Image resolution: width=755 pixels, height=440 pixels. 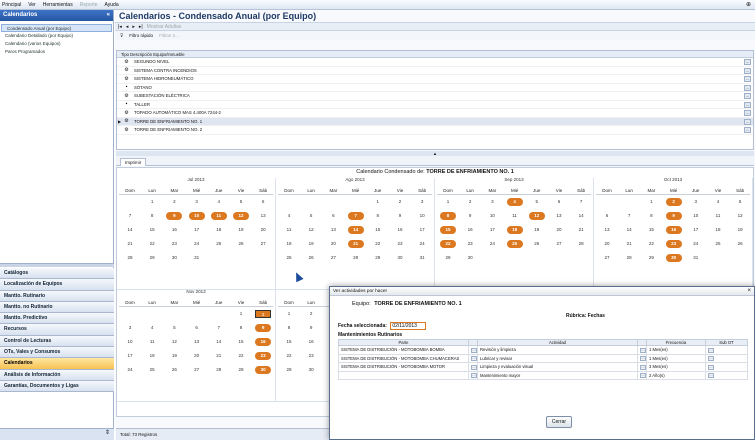 I want to click on calendar-day: 29, so click(x=448, y=258).